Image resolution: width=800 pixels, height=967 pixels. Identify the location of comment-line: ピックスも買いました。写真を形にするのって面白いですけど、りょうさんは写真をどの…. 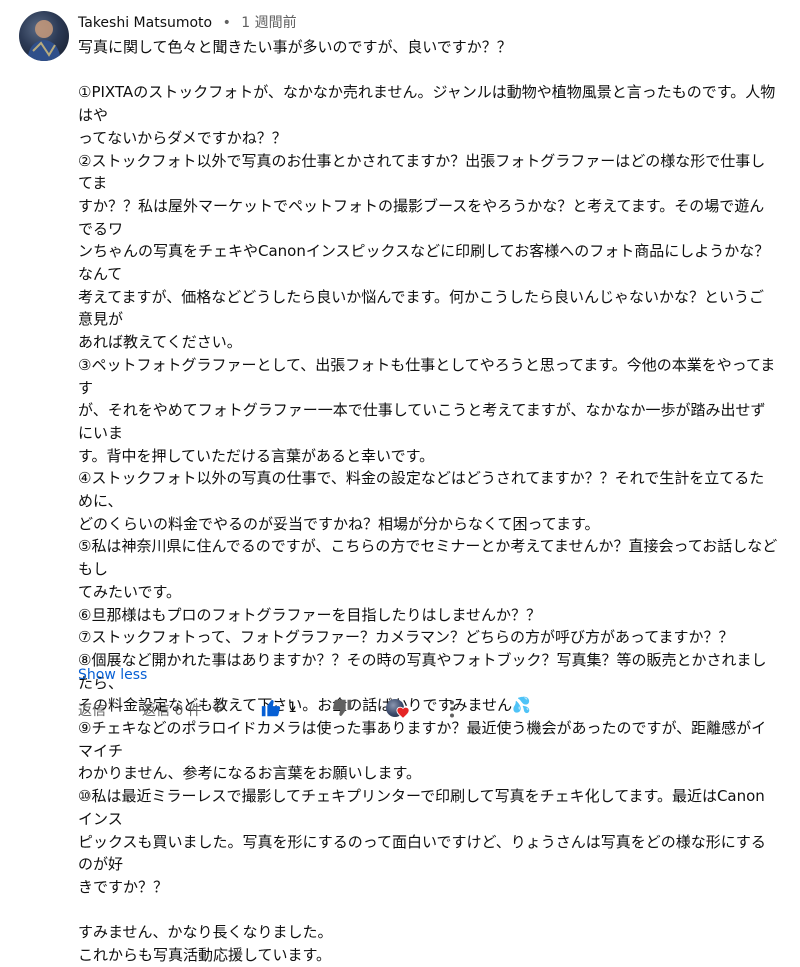
(422, 853).